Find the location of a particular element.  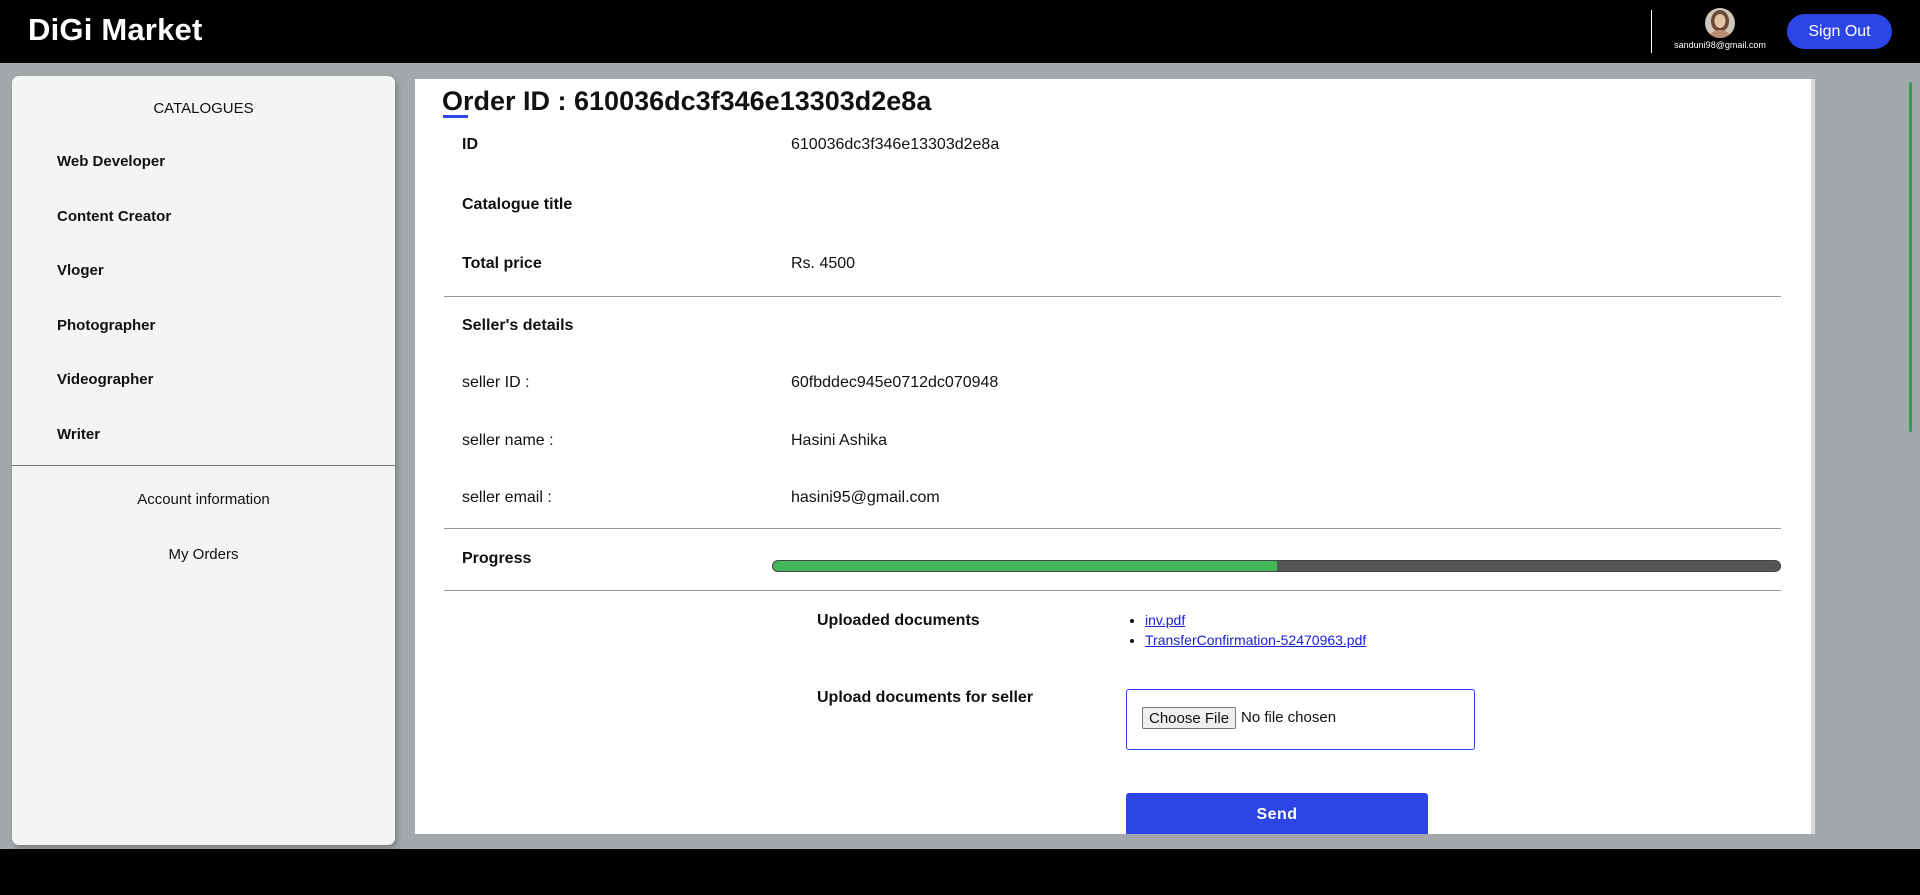

id-label: ID is located at coordinates (470, 144).